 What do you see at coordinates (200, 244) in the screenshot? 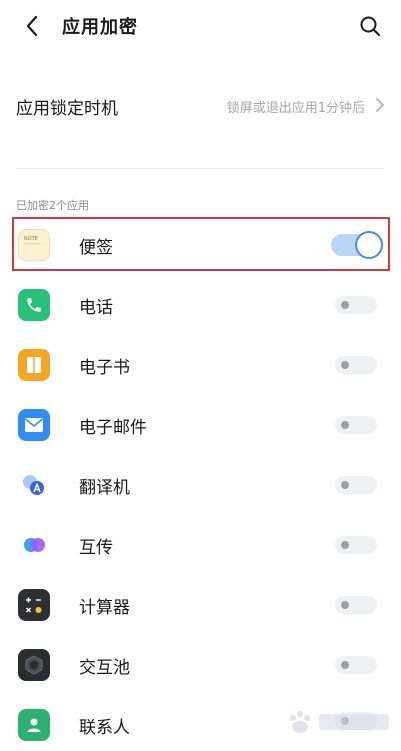
I see `app-row-notes: NOTE 便签` at bounding box center [200, 244].